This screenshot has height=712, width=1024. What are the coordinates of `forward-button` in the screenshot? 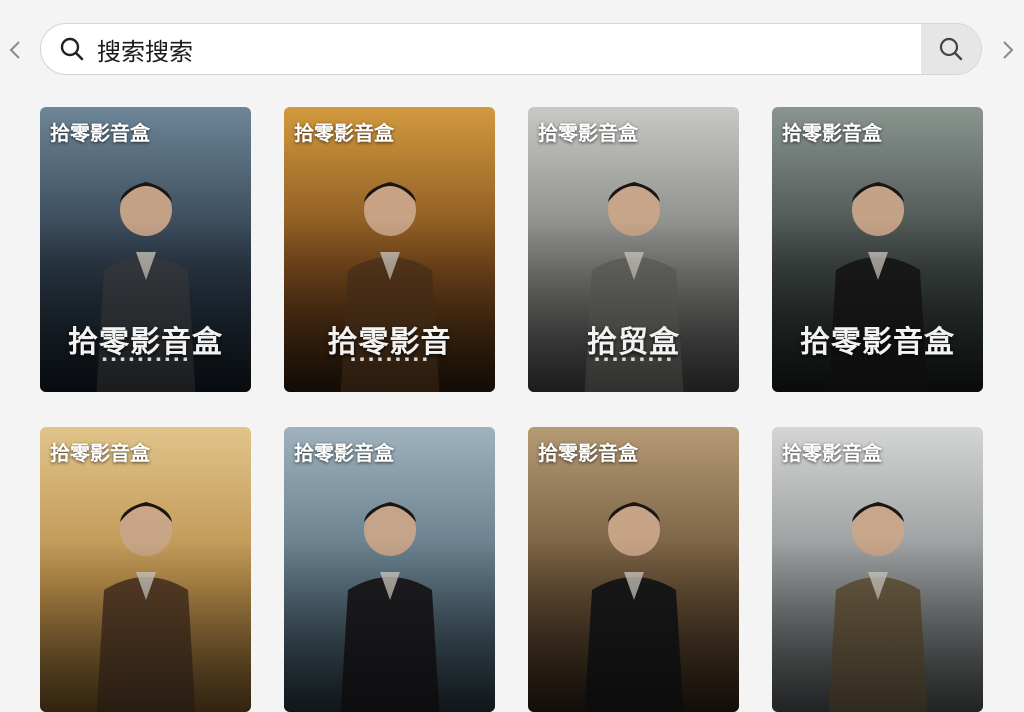 It's located at (1008, 50).